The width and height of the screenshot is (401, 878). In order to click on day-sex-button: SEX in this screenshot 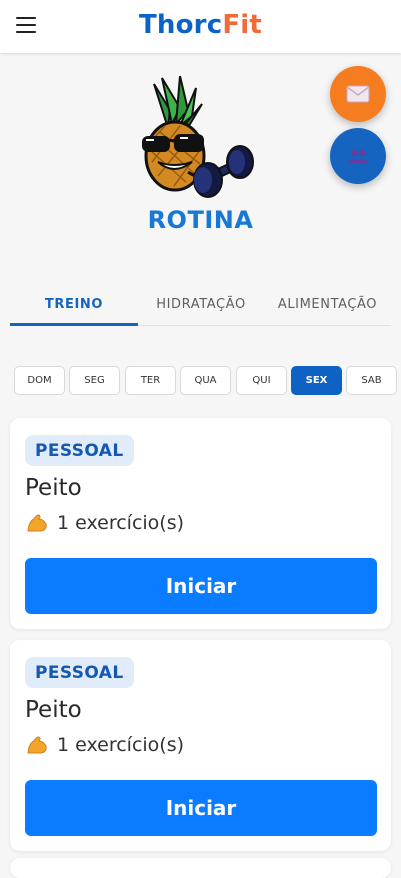, I will do `click(316, 380)`.